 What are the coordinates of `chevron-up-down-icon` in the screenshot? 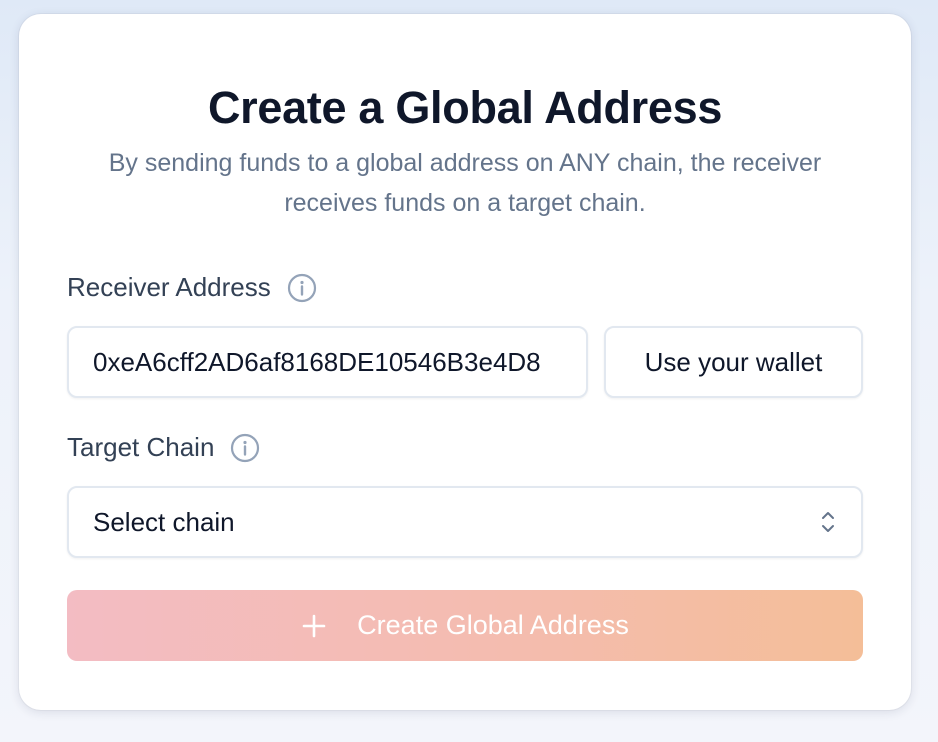 It's located at (828, 522).